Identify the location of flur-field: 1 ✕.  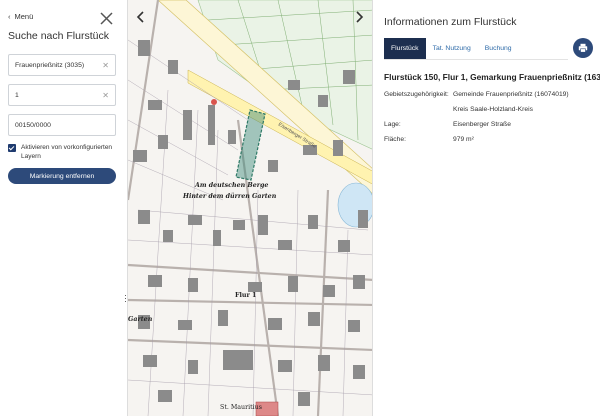
(62, 95).